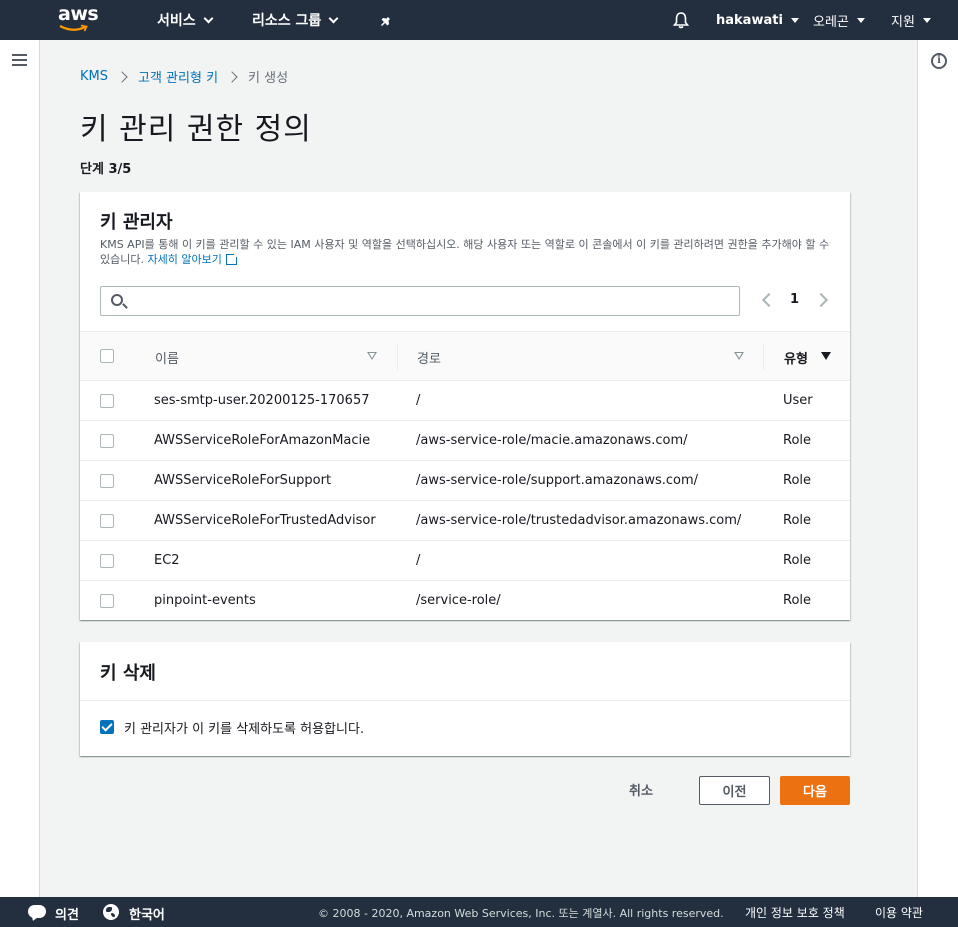  What do you see at coordinates (106, 169) in the screenshot?
I see `step-indicator: 단계 3/5` at bounding box center [106, 169].